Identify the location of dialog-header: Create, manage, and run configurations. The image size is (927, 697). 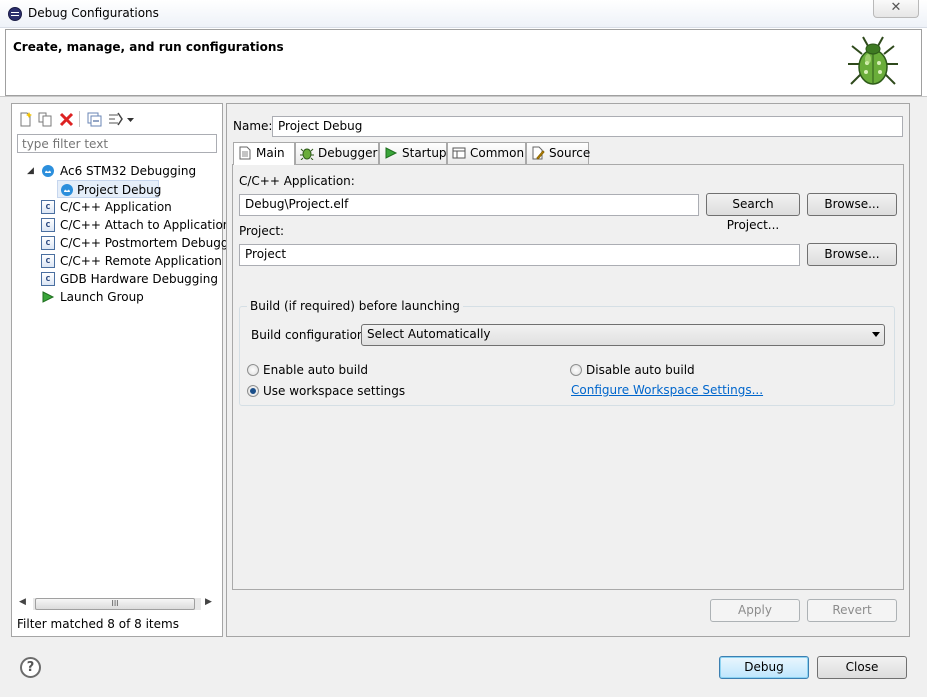
(463, 62).